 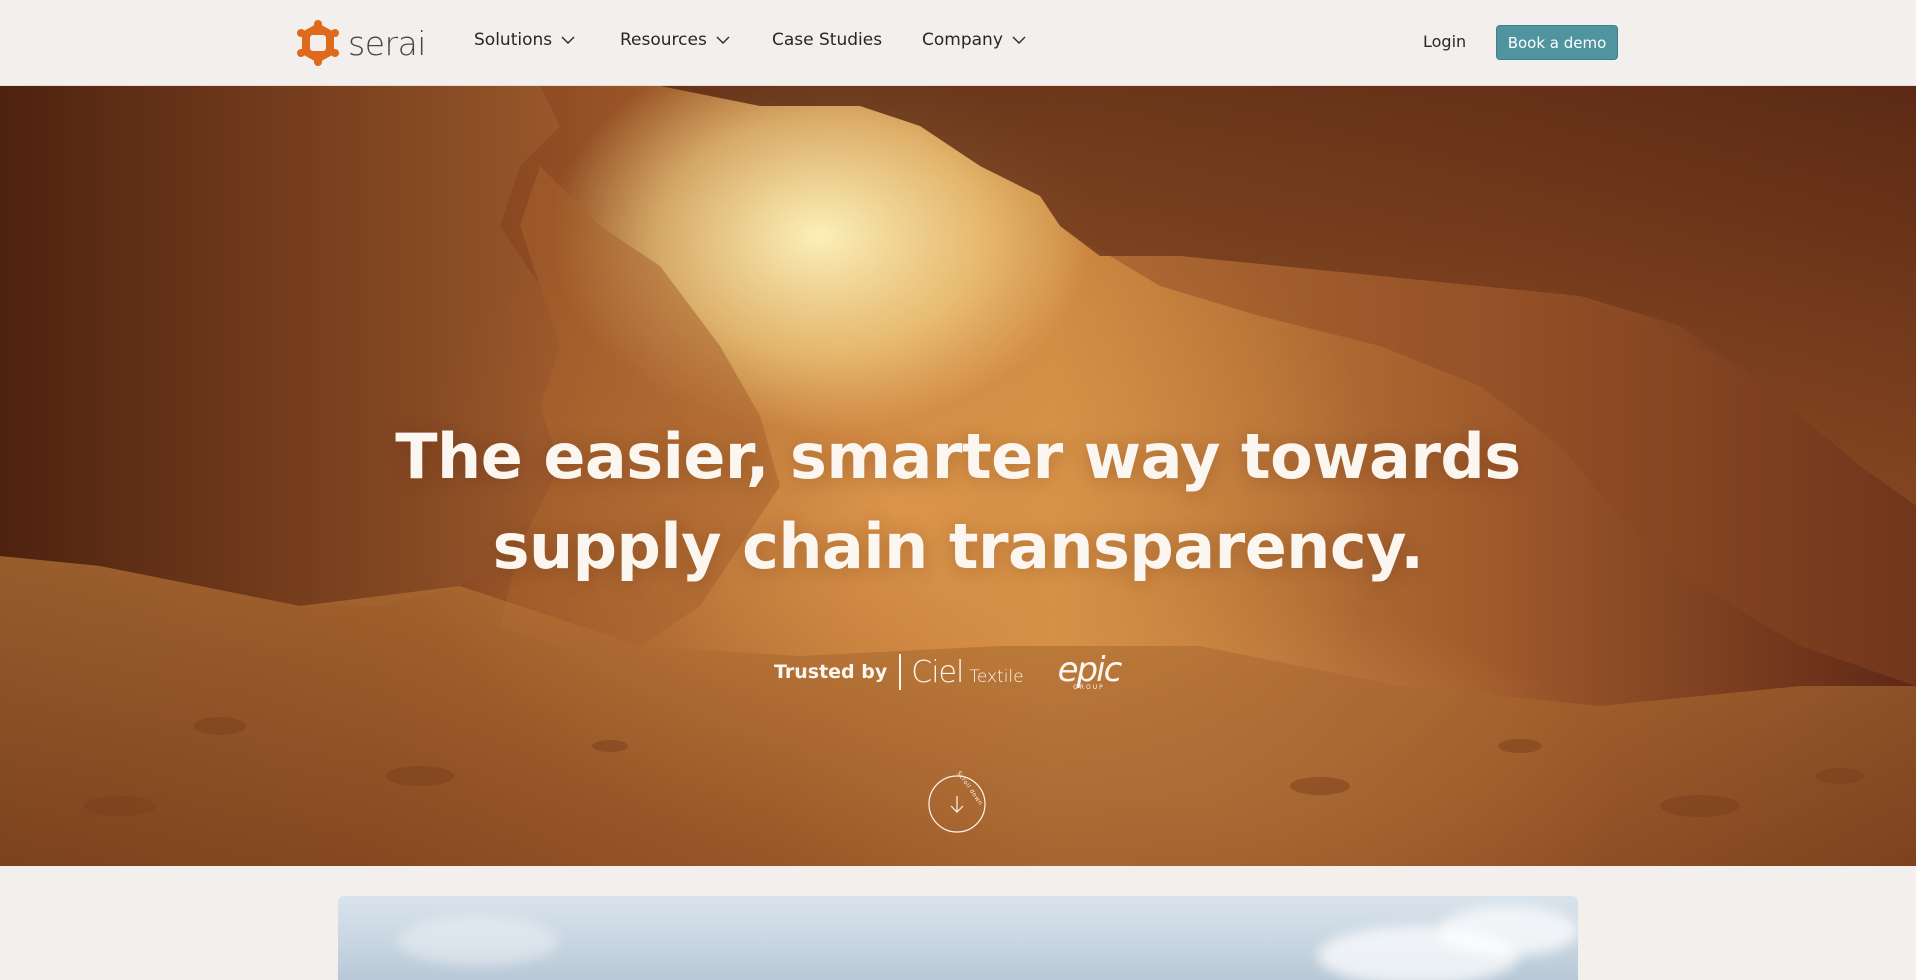 What do you see at coordinates (1089, 687) in the screenshot?
I see `epic-logo-sub: GROUP` at bounding box center [1089, 687].